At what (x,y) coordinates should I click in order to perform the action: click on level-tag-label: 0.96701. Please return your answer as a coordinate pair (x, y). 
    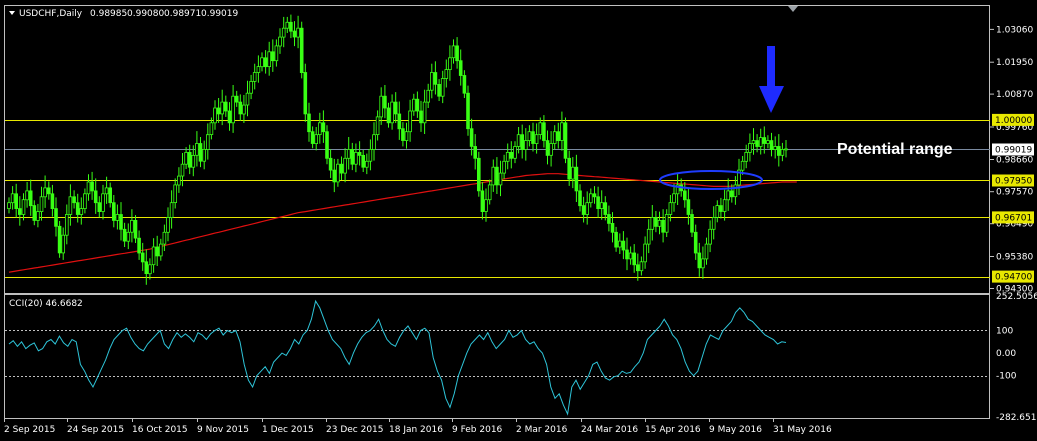
    Looking at the image, I should click on (1013, 218).